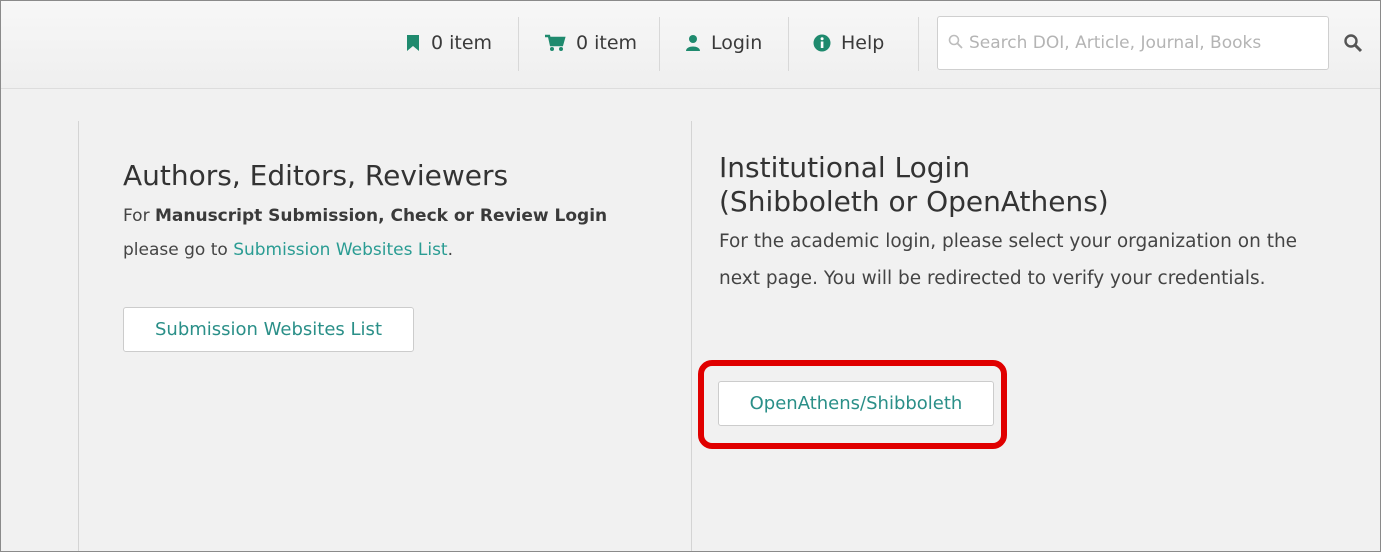 This screenshot has width=1381, height=552. What do you see at coordinates (607, 43) in the screenshot?
I see `cart-count: 0 item` at bounding box center [607, 43].